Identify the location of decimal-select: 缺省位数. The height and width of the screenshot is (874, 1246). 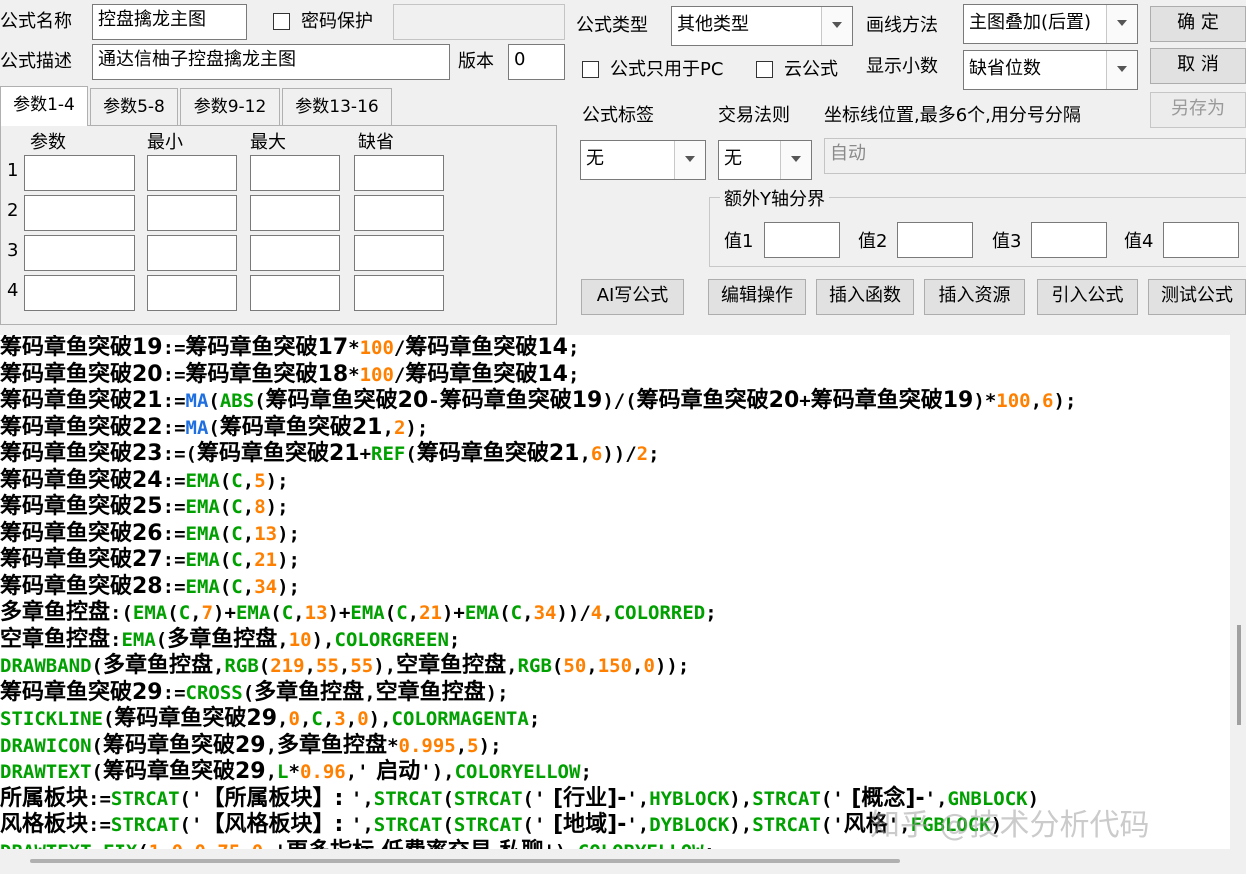
(1050, 70).